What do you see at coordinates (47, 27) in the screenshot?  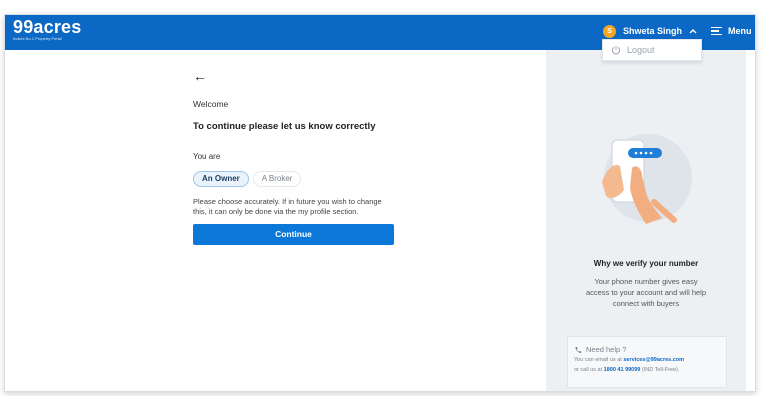 I see `logo-text: 99acres` at bounding box center [47, 27].